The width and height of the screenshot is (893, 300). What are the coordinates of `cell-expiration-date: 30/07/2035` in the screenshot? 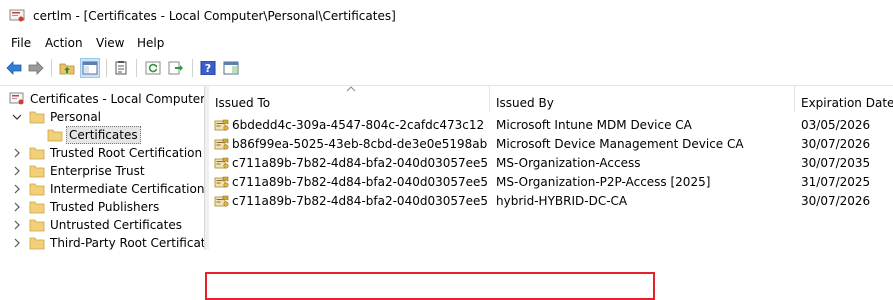 It's located at (836, 163).